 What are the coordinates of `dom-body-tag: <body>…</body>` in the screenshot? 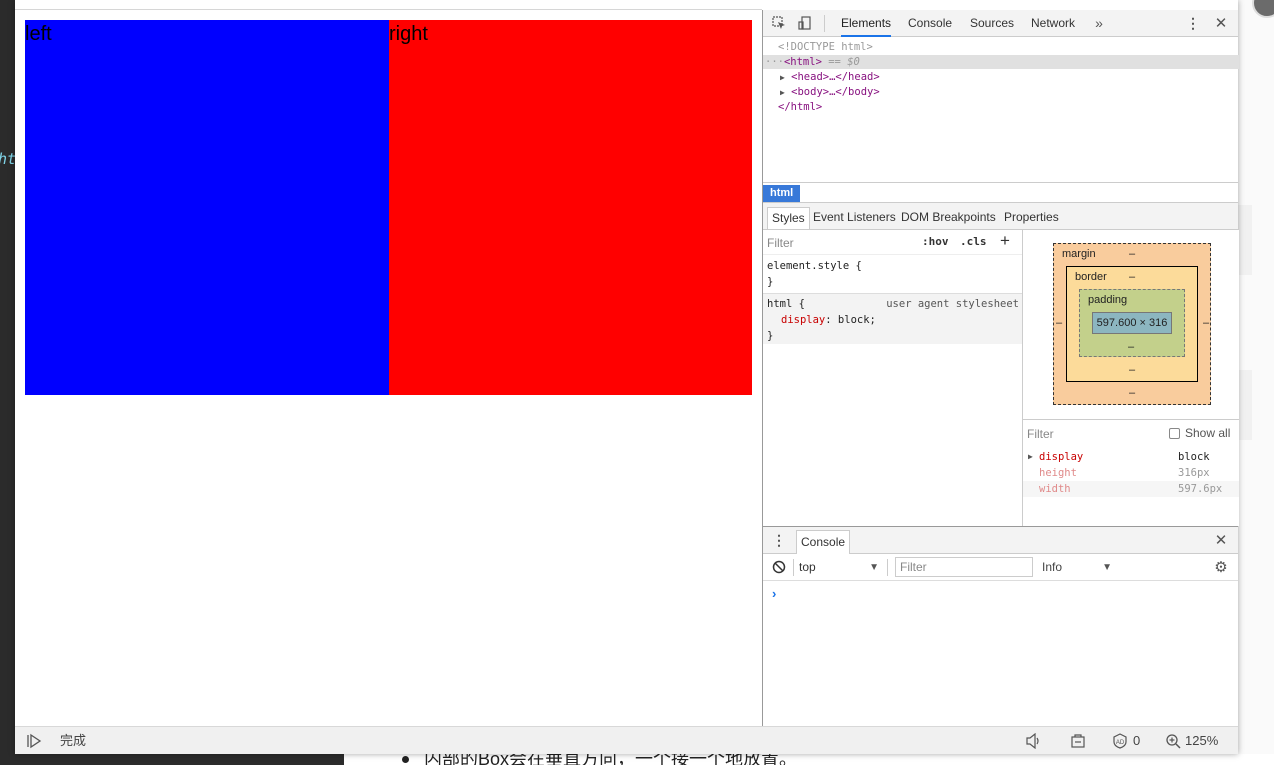 It's located at (835, 92).